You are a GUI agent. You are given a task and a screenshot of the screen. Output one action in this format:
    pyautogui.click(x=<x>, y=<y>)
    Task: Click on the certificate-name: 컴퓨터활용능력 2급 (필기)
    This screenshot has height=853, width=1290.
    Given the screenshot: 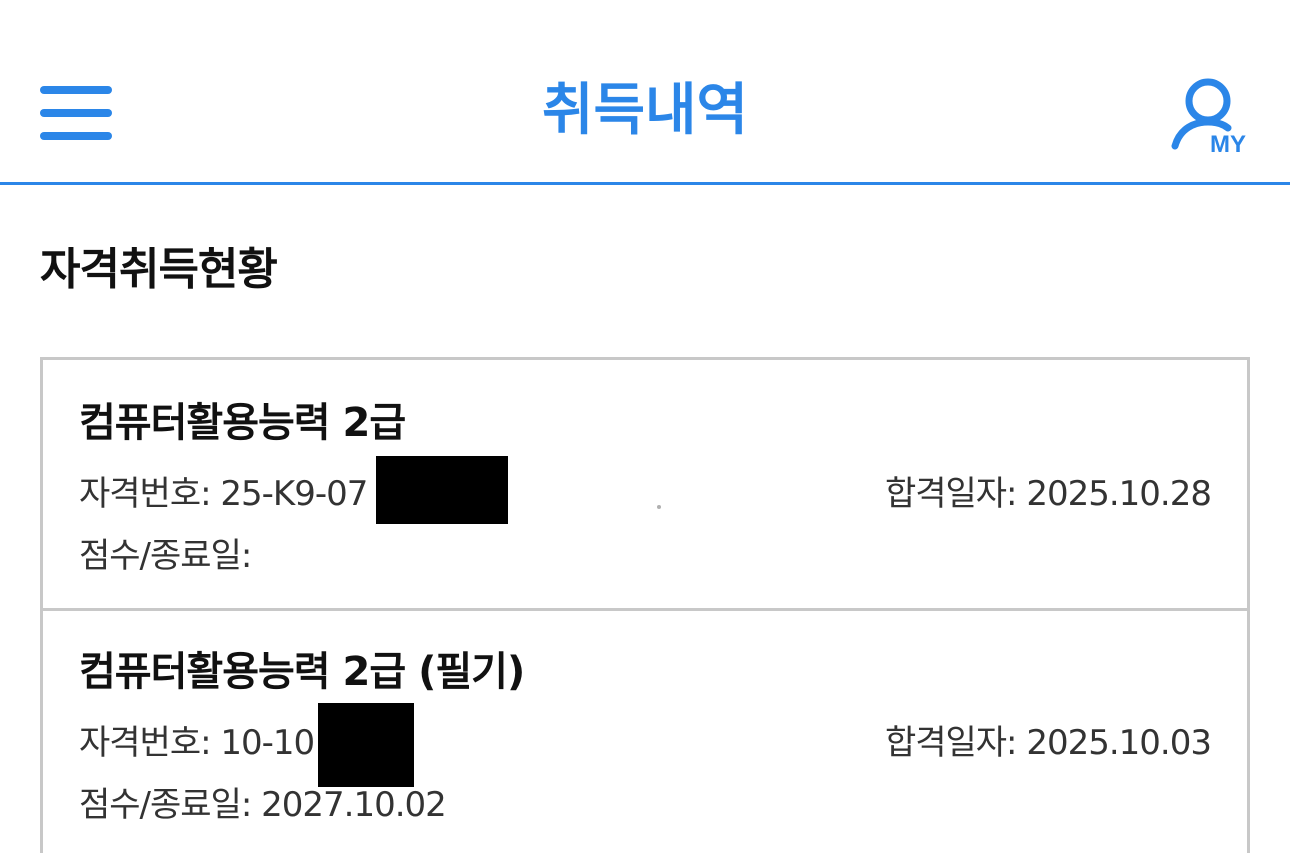 What is the action you would take?
    pyautogui.click(x=302, y=672)
    